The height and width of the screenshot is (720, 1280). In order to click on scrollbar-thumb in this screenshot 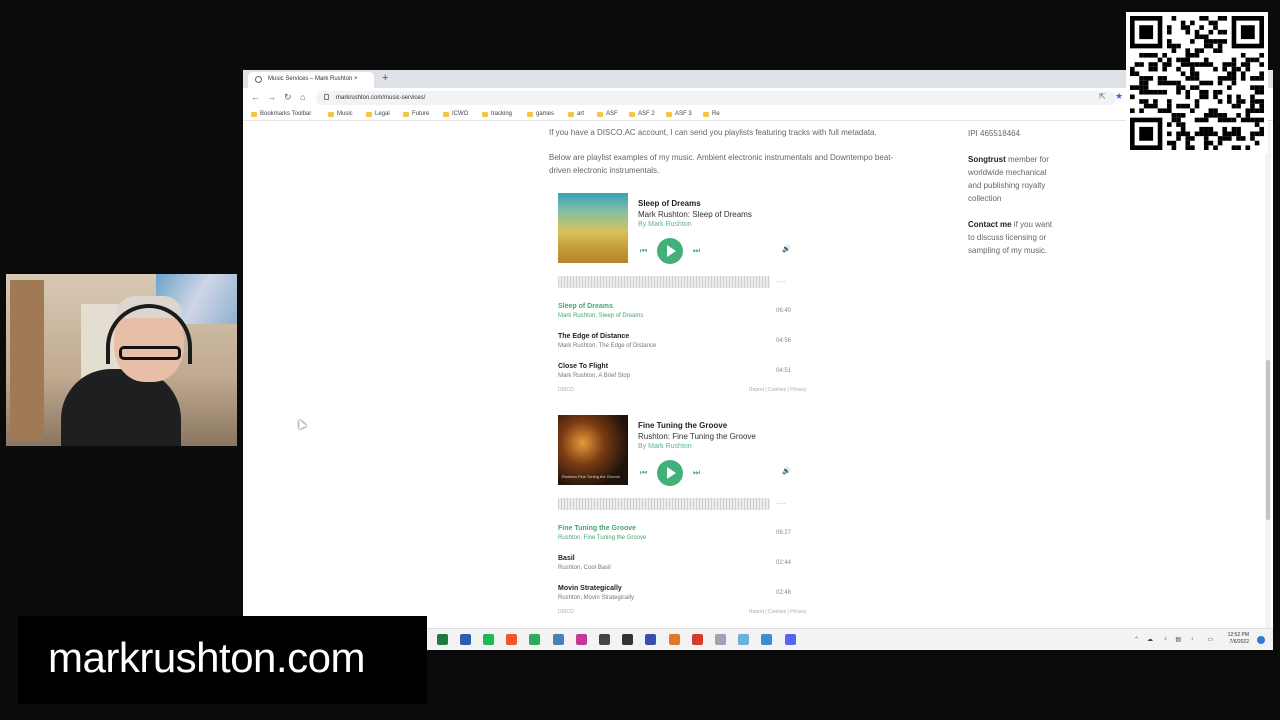, I will do `click(1268, 440)`.